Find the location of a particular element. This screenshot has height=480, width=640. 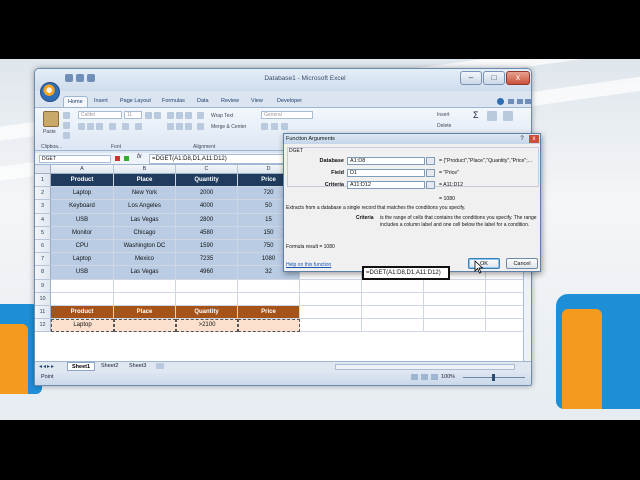

align-right-icon is located at coordinates (188, 126).